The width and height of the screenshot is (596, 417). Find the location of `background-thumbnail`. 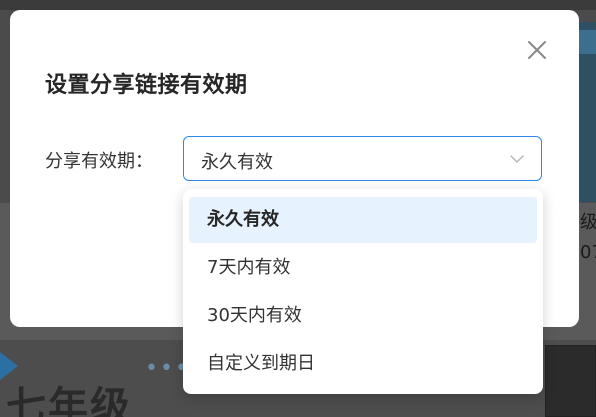

background-thumbnail is located at coordinates (587, 112).